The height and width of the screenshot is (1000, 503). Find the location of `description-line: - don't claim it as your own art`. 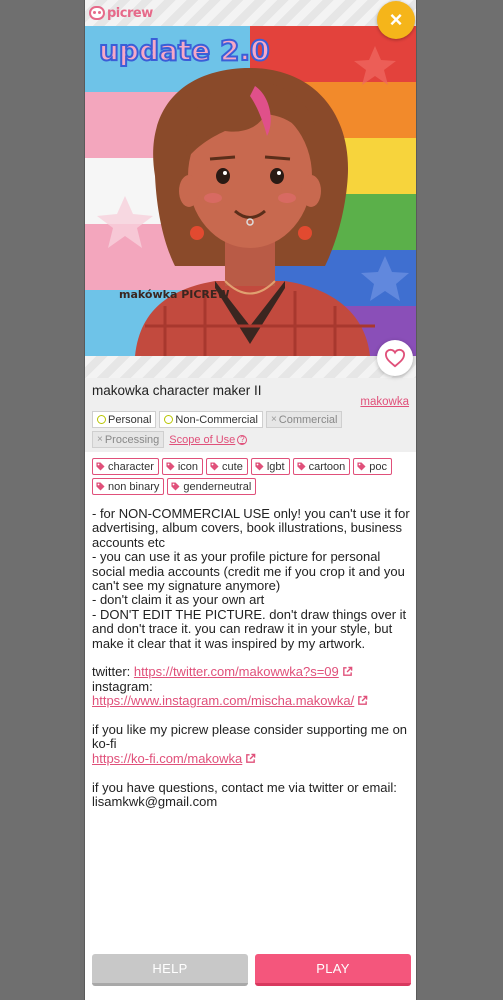

description-line: - don't claim it as your own art is located at coordinates (178, 600).